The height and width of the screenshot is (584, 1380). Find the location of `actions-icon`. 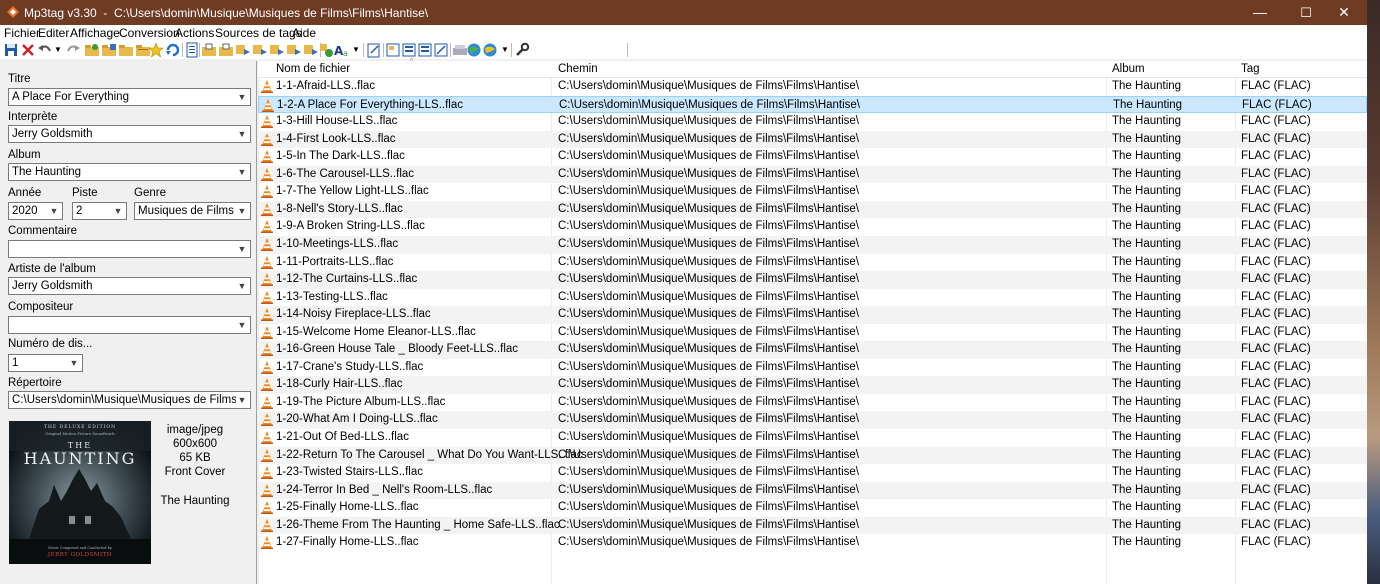

actions-icon is located at coordinates (326, 50).